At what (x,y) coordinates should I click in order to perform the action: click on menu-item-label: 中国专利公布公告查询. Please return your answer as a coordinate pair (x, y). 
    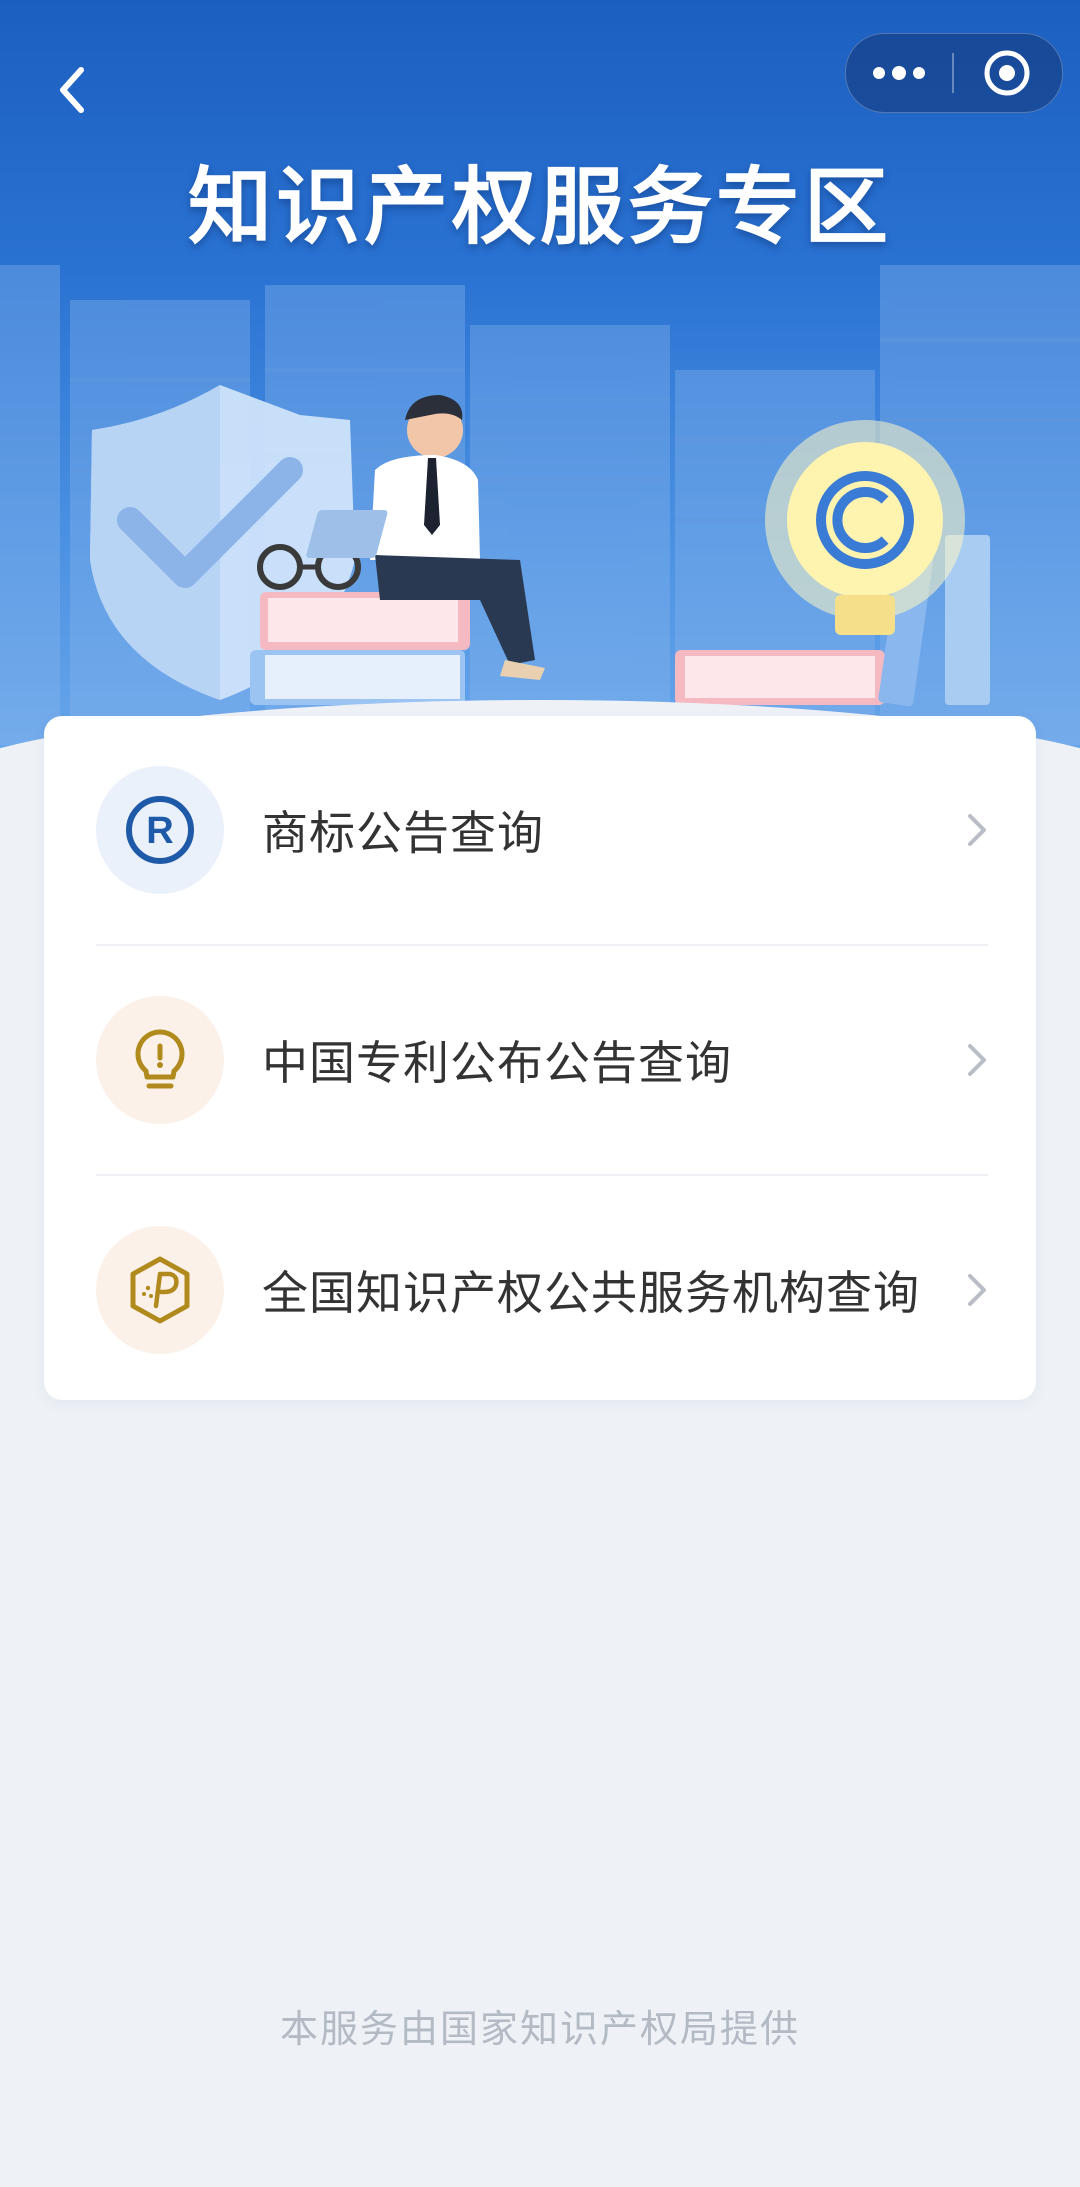
    Looking at the image, I should click on (497, 1063).